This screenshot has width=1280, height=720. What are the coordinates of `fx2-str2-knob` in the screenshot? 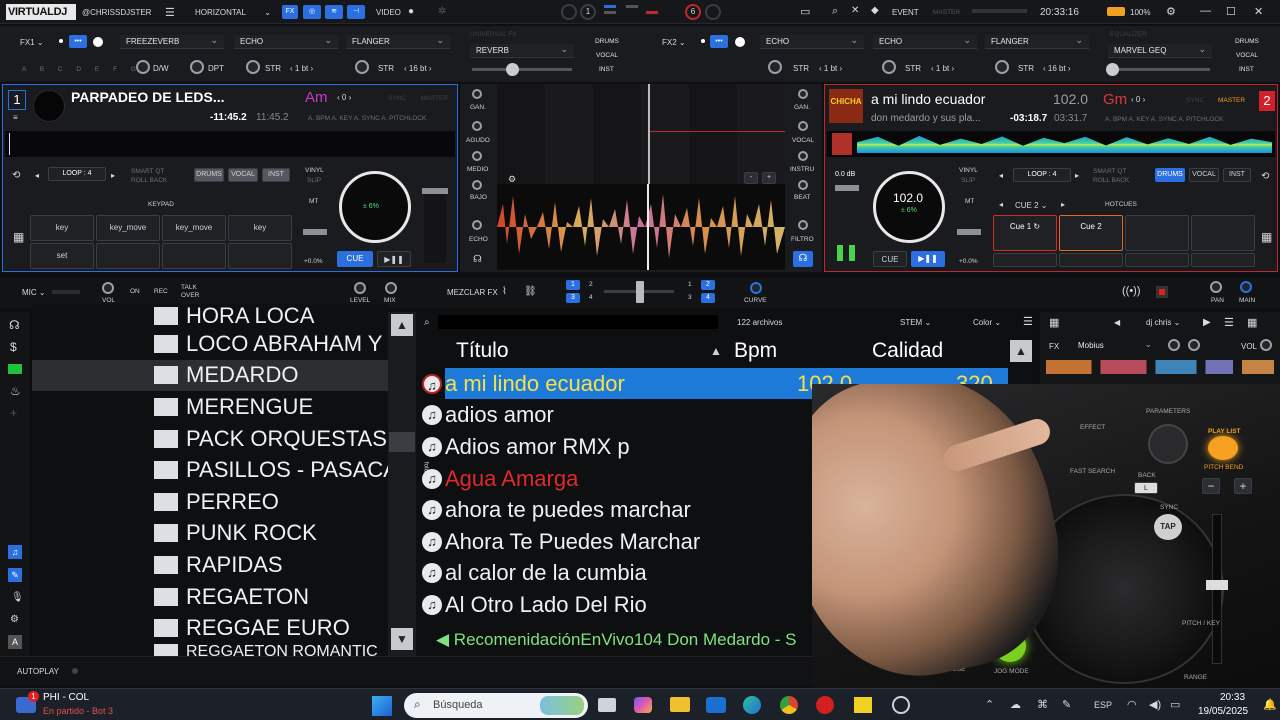 It's located at (889, 67).